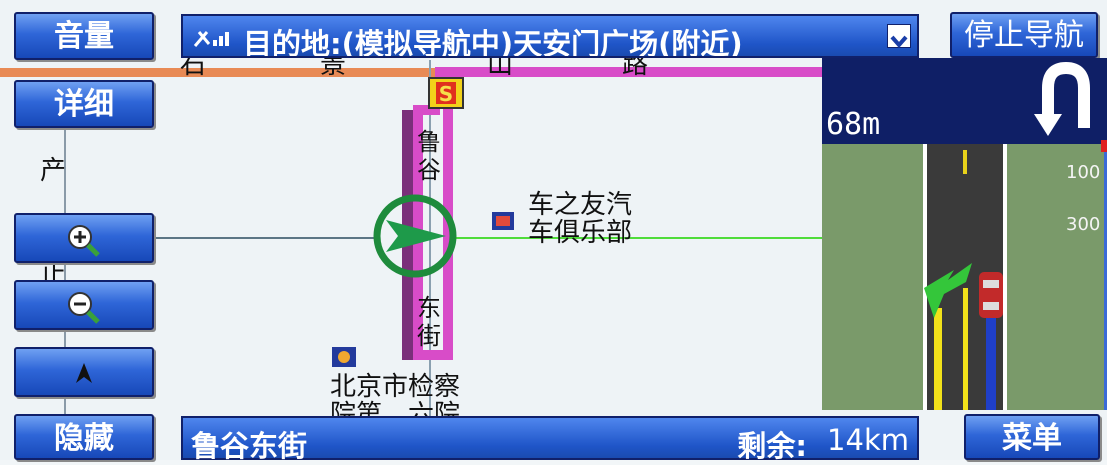 The height and width of the screenshot is (465, 1107). I want to click on volume-button-label: 音量, so click(84, 36).